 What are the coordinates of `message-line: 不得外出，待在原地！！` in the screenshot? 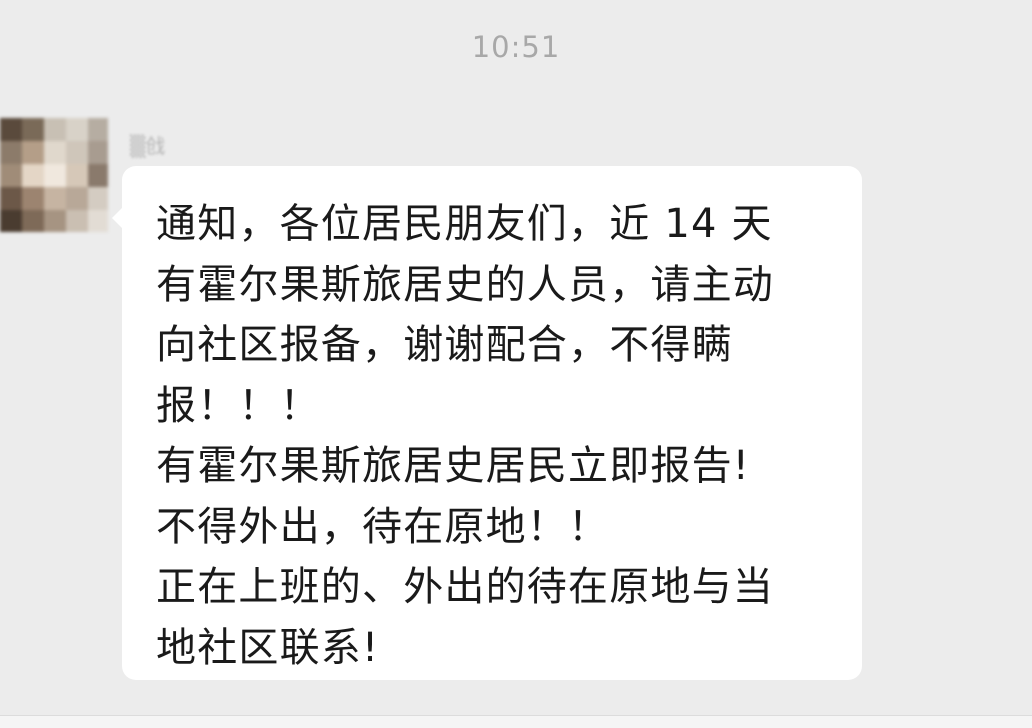 It's located at (383, 526).